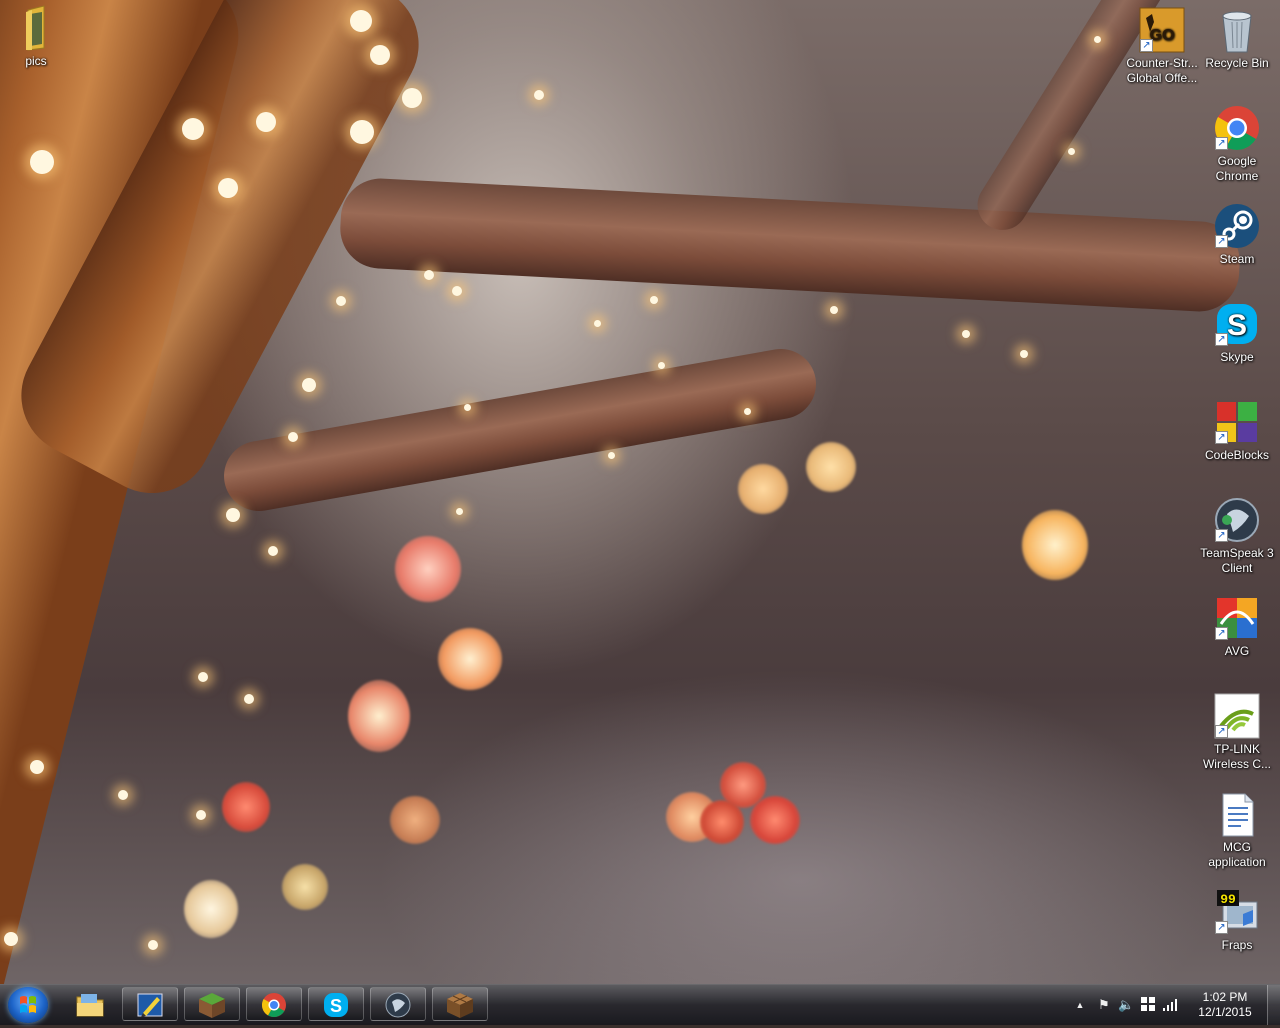 Image resolution: width=1280 pixels, height=1028 pixels. What do you see at coordinates (520, 430) in the screenshot?
I see `wallpaper-branch-lower` at bounding box center [520, 430].